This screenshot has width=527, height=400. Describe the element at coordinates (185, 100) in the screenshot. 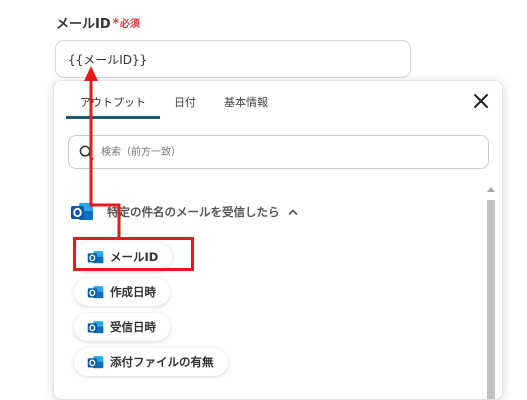

I see `tab-date: 日付` at that location.